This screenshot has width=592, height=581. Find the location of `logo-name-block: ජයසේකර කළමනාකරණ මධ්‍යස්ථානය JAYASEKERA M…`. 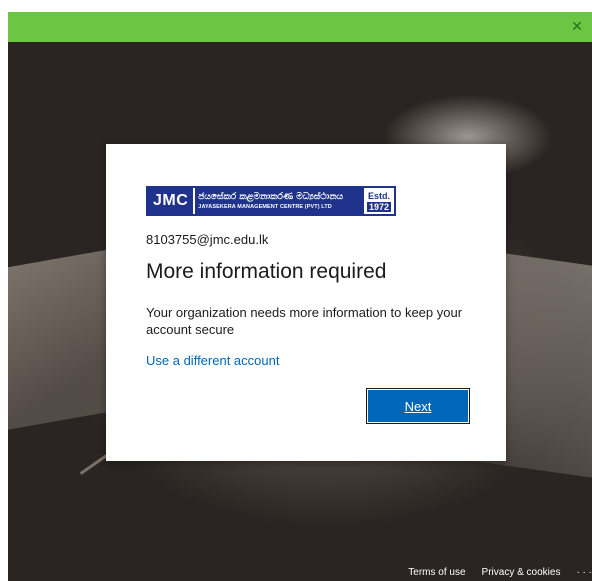

logo-name-block: ජයසේකර කළමනාකරණ මධ්‍යස්ථානය JAYASEKERA M… is located at coordinates (278, 201).